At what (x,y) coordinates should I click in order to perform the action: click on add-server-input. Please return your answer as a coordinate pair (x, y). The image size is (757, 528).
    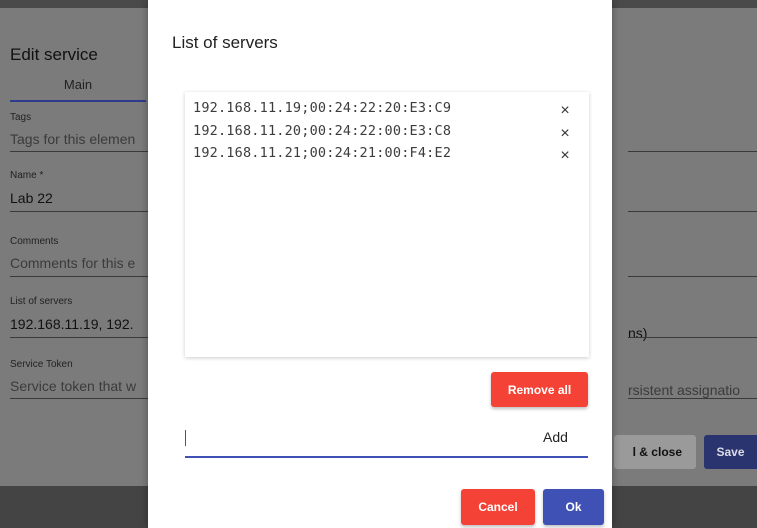
    Looking at the image, I should click on (356, 439).